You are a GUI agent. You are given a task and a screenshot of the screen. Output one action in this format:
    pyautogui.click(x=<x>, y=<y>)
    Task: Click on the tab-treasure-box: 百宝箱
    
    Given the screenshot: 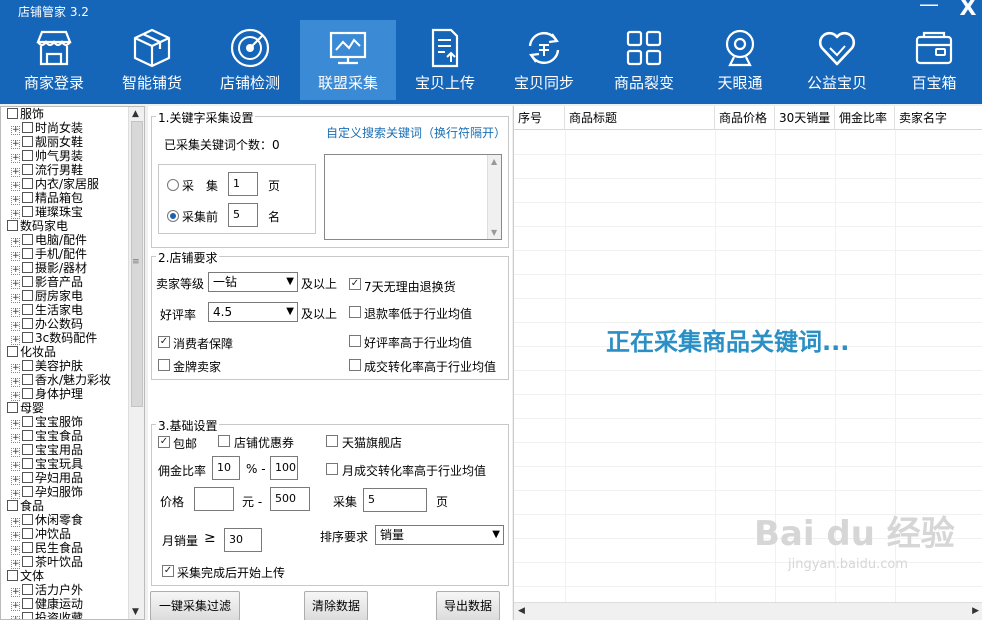 What is the action you would take?
    pyautogui.click(x=934, y=60)
    